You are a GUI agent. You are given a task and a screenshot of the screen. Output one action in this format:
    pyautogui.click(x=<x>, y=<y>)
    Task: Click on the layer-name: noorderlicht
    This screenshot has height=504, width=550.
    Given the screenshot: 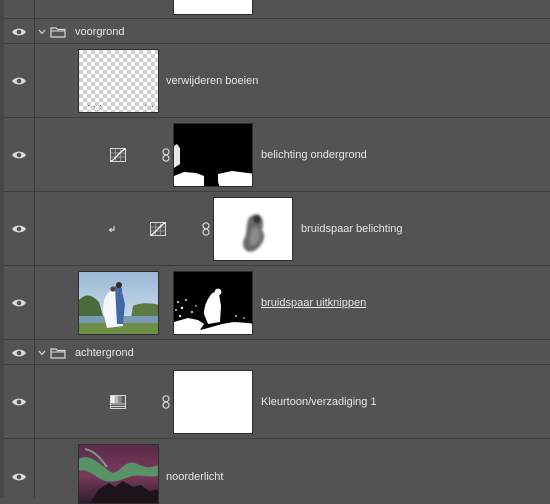 What is the action you would take?
    pyautogui.click(x=194, y=477)
    